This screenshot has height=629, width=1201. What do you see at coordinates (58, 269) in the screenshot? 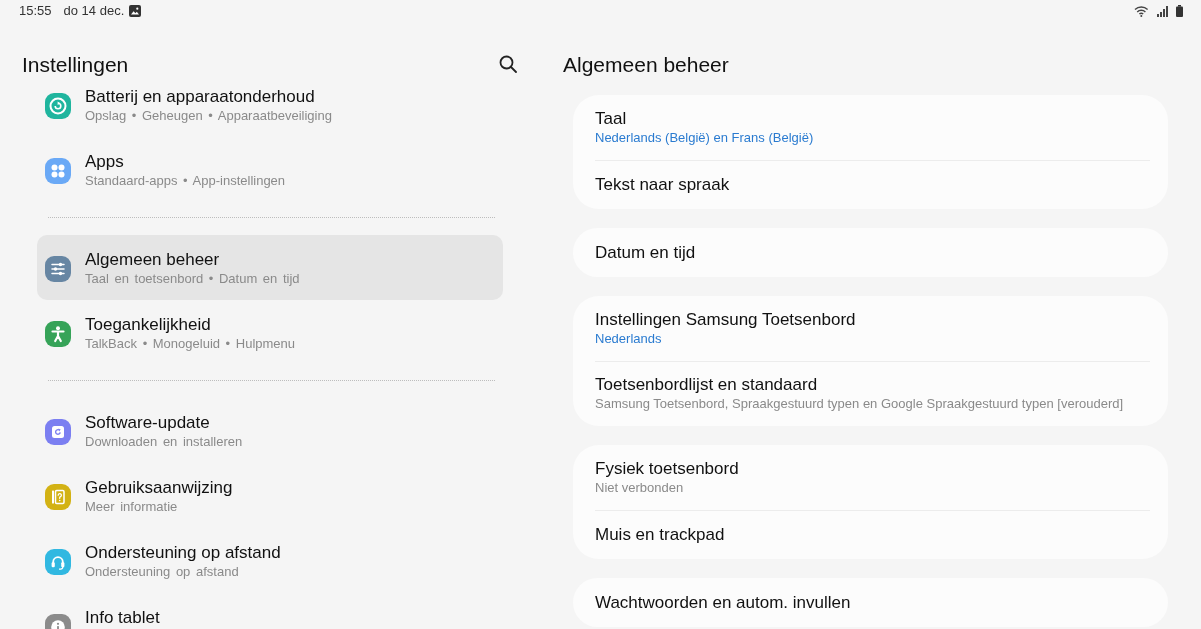
I see `sliders-icon` at bounding box center [58, 269].